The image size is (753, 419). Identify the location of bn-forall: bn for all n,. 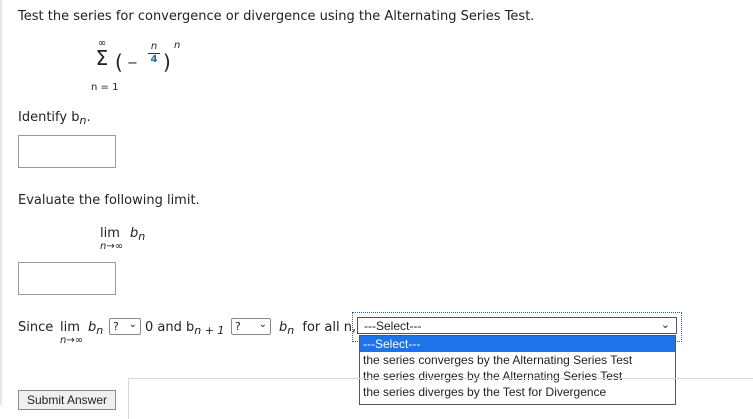
(318, 328).